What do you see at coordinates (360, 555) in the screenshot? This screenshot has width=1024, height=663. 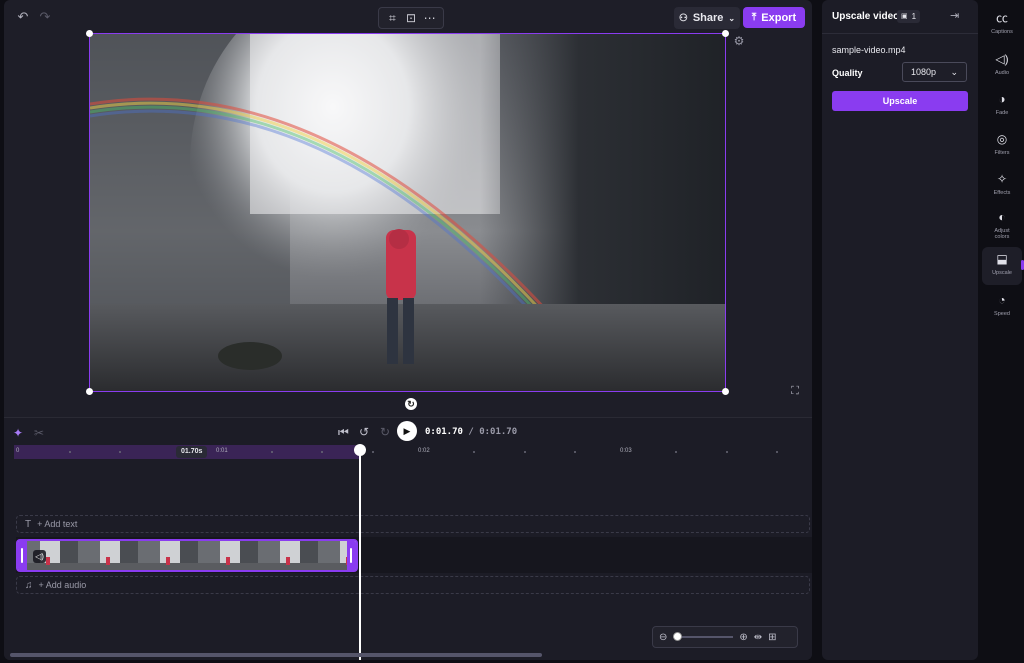 I see `playhead` at bounding box center [360, 555].